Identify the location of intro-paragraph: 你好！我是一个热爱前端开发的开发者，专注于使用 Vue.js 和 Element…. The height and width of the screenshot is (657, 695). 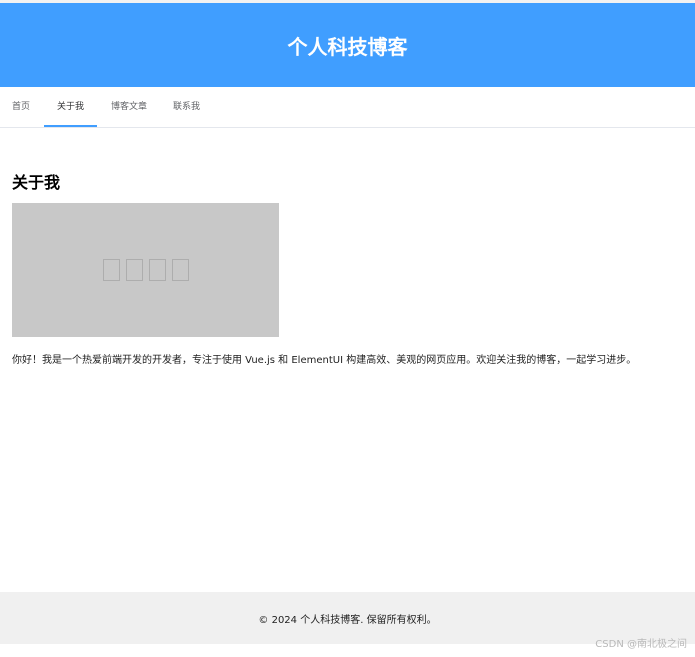
(324, 360).